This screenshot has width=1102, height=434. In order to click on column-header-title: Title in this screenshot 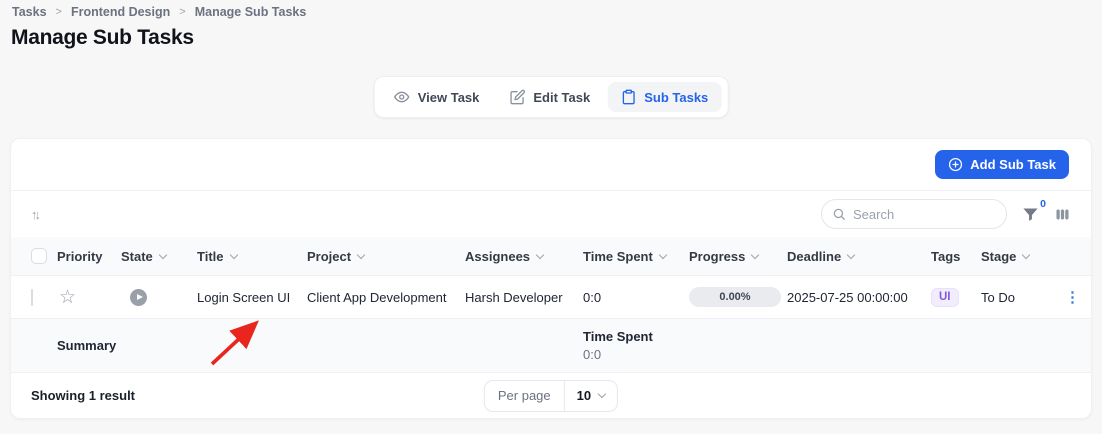, I will do `click(252, 256)`.